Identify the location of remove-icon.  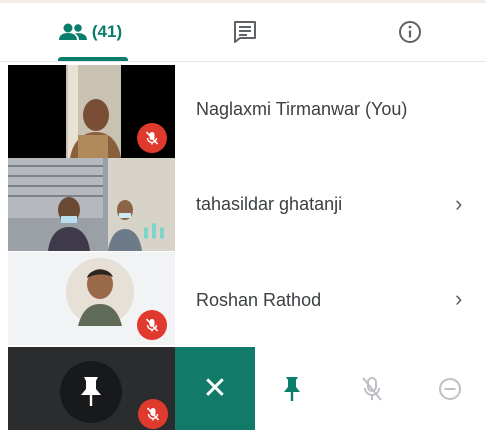
(450, 388).